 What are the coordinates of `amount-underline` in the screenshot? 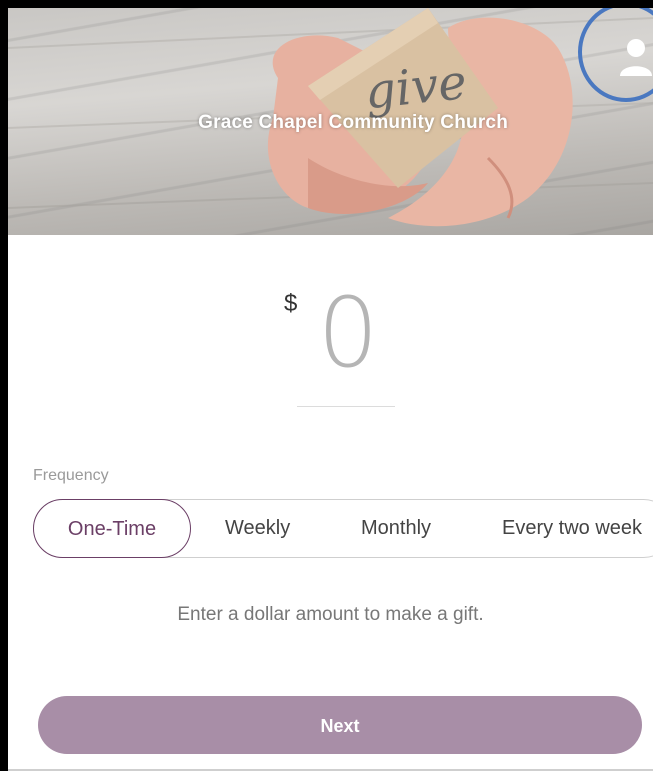 It's located at (346, 406).